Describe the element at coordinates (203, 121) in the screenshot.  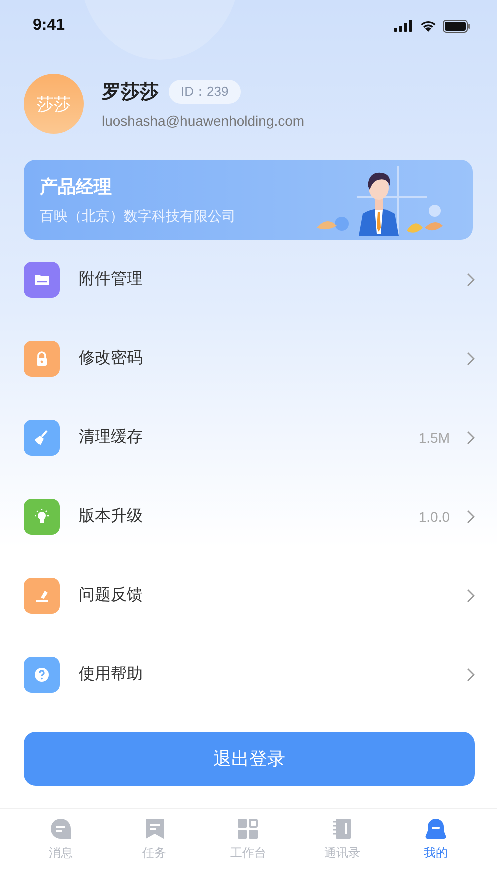
I see `user-email: luoshasha@huawenholding.com` at that location.